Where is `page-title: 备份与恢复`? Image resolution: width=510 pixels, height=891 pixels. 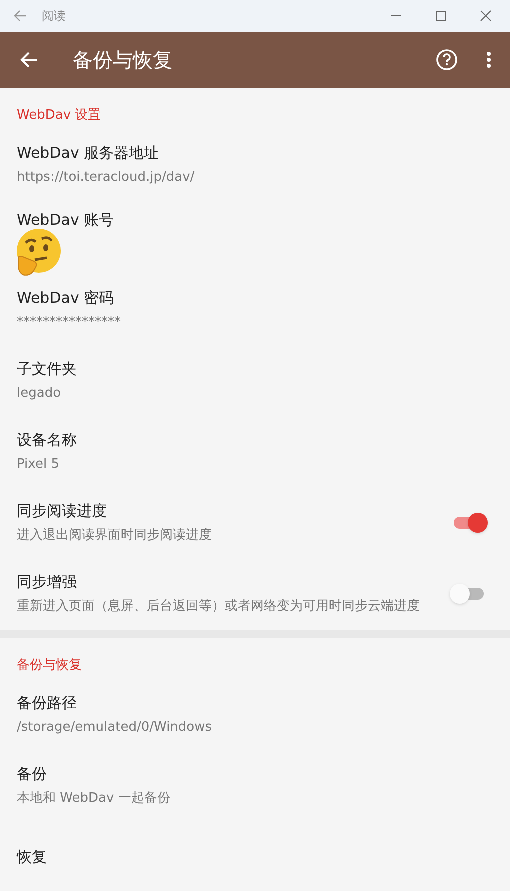
page-title: 备份与恢复 is located at coordinates (123, 60).